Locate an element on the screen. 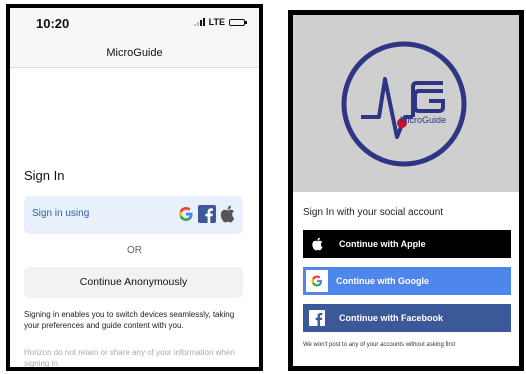  sign-in-title: Sign In is located at coordinates (44, 175).